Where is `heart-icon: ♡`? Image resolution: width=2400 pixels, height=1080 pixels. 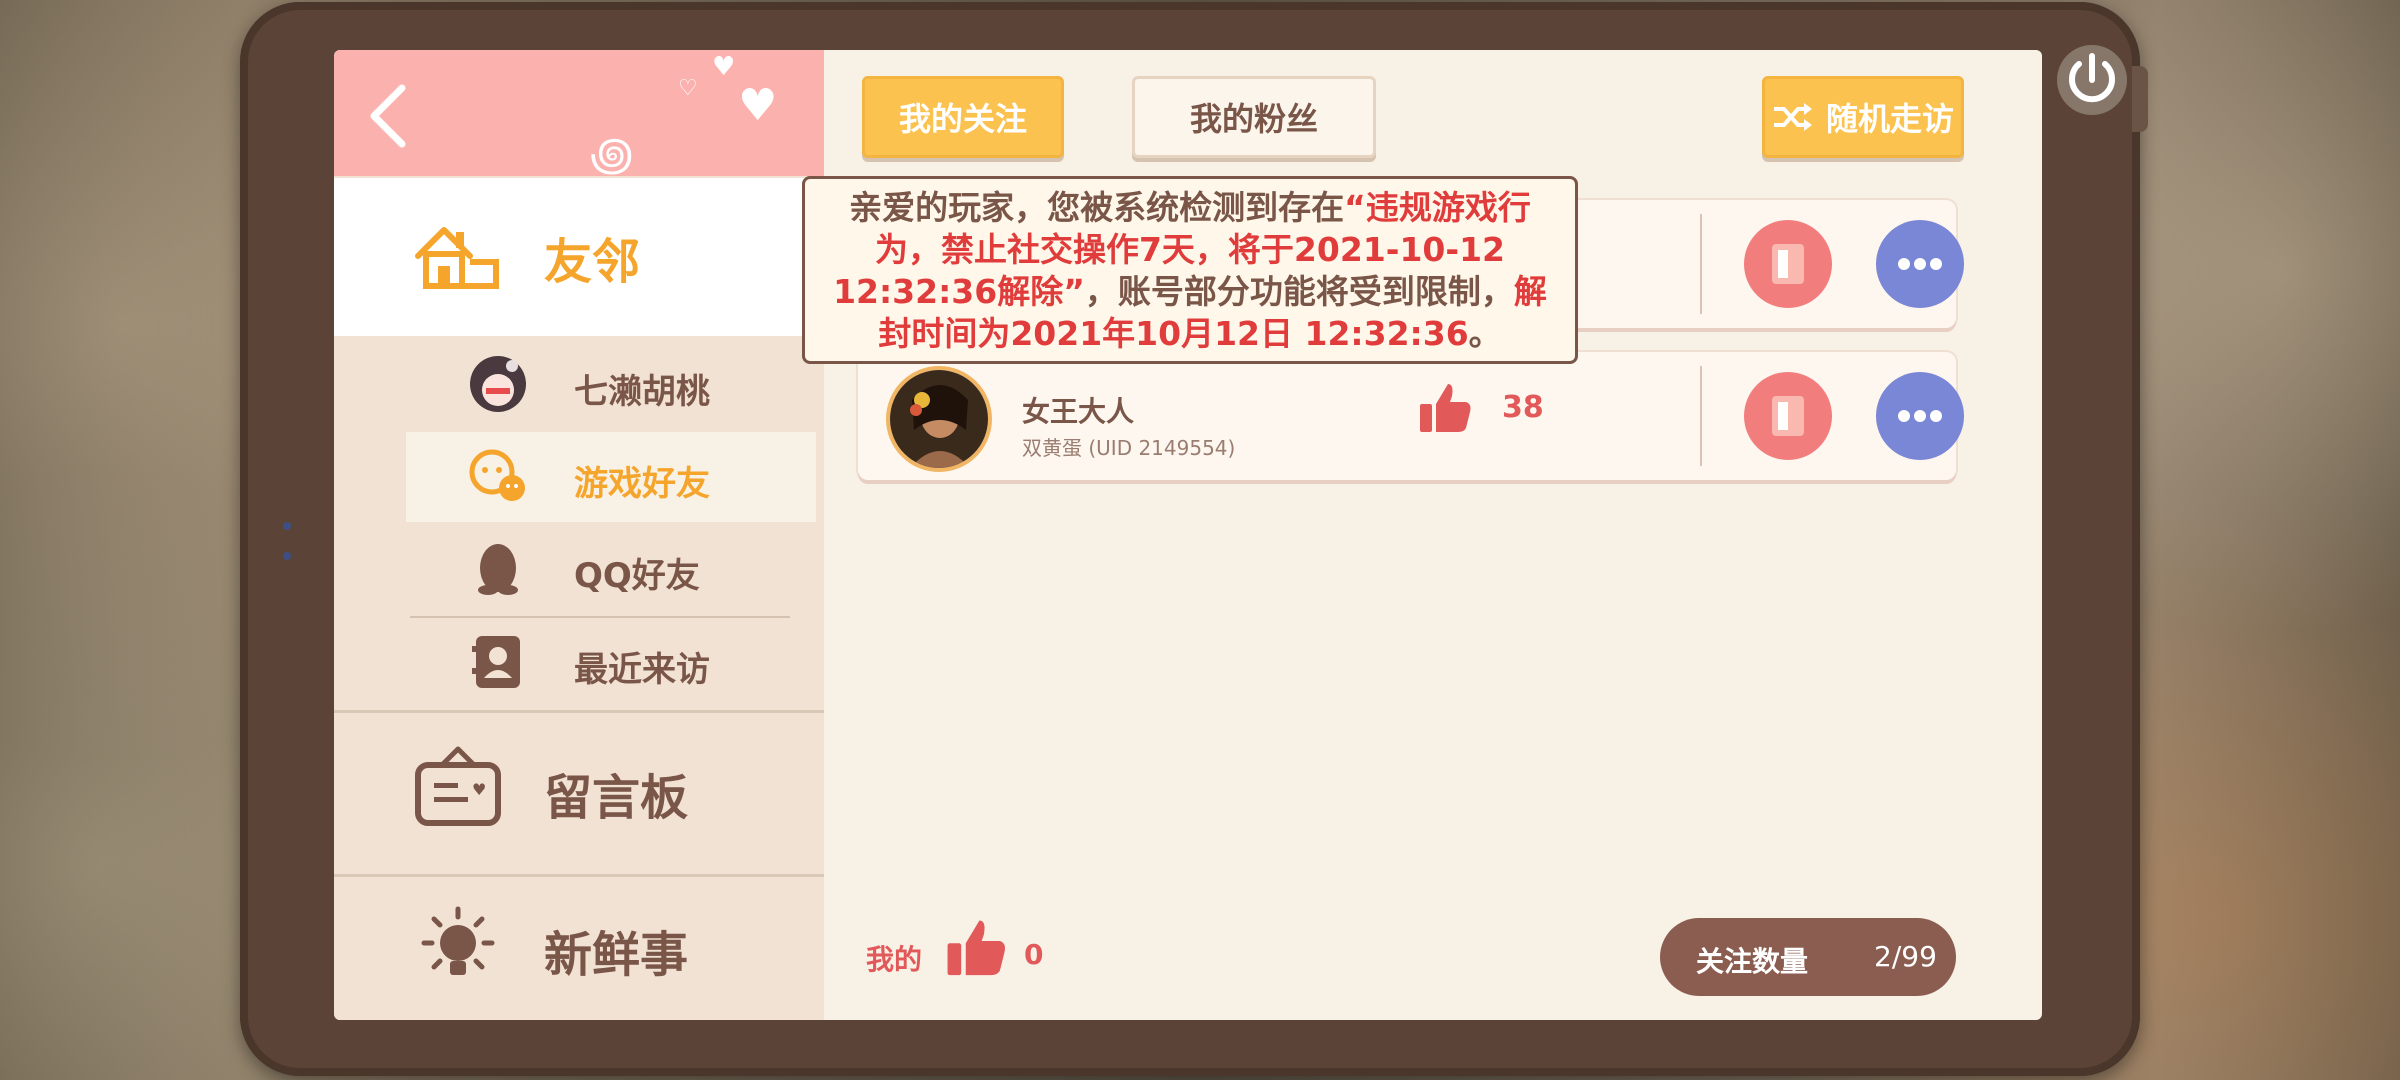
heart-icon: ♡ is located at coordinates (688, 88).